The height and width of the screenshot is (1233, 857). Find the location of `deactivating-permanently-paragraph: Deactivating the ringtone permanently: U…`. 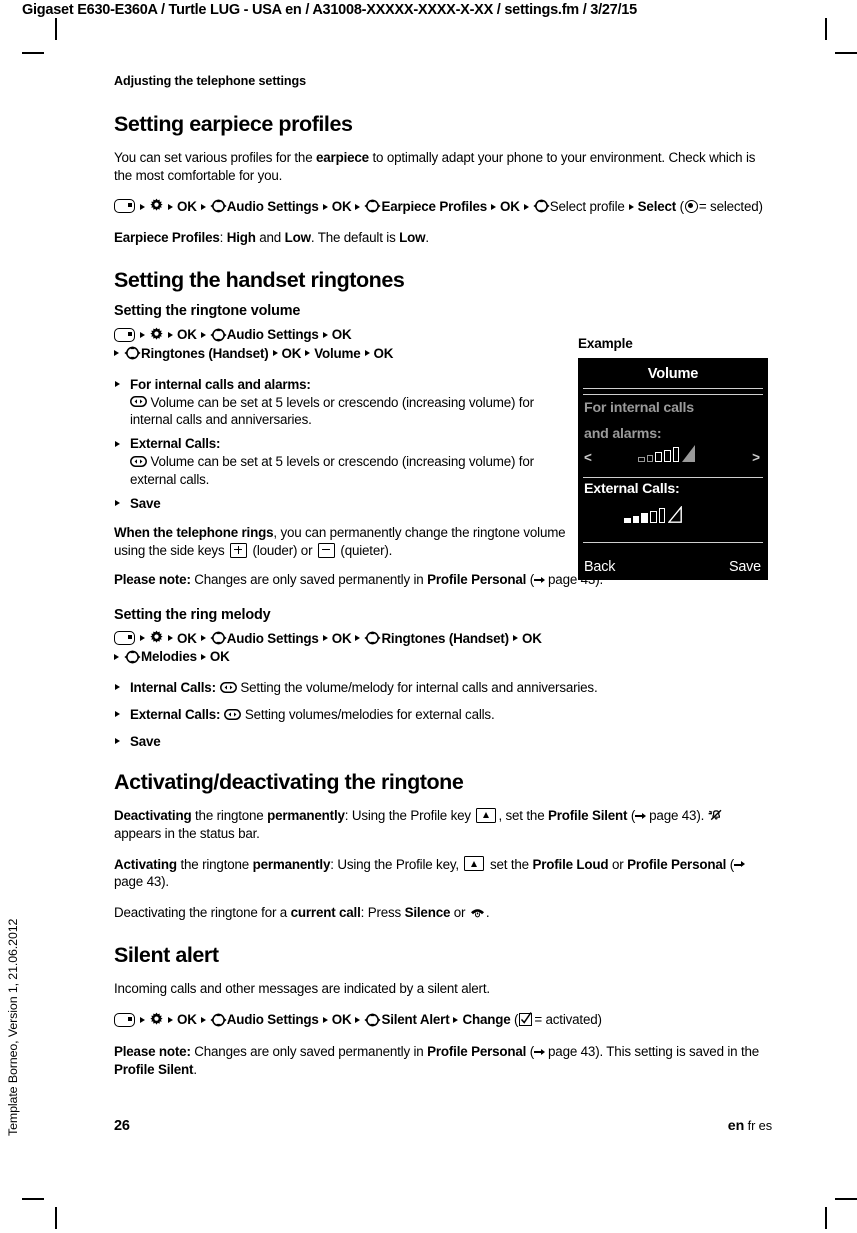

deactivating-permanently-paragraph: Deactivating the ringtone permanently: U… is located at coordinates (443, 825).